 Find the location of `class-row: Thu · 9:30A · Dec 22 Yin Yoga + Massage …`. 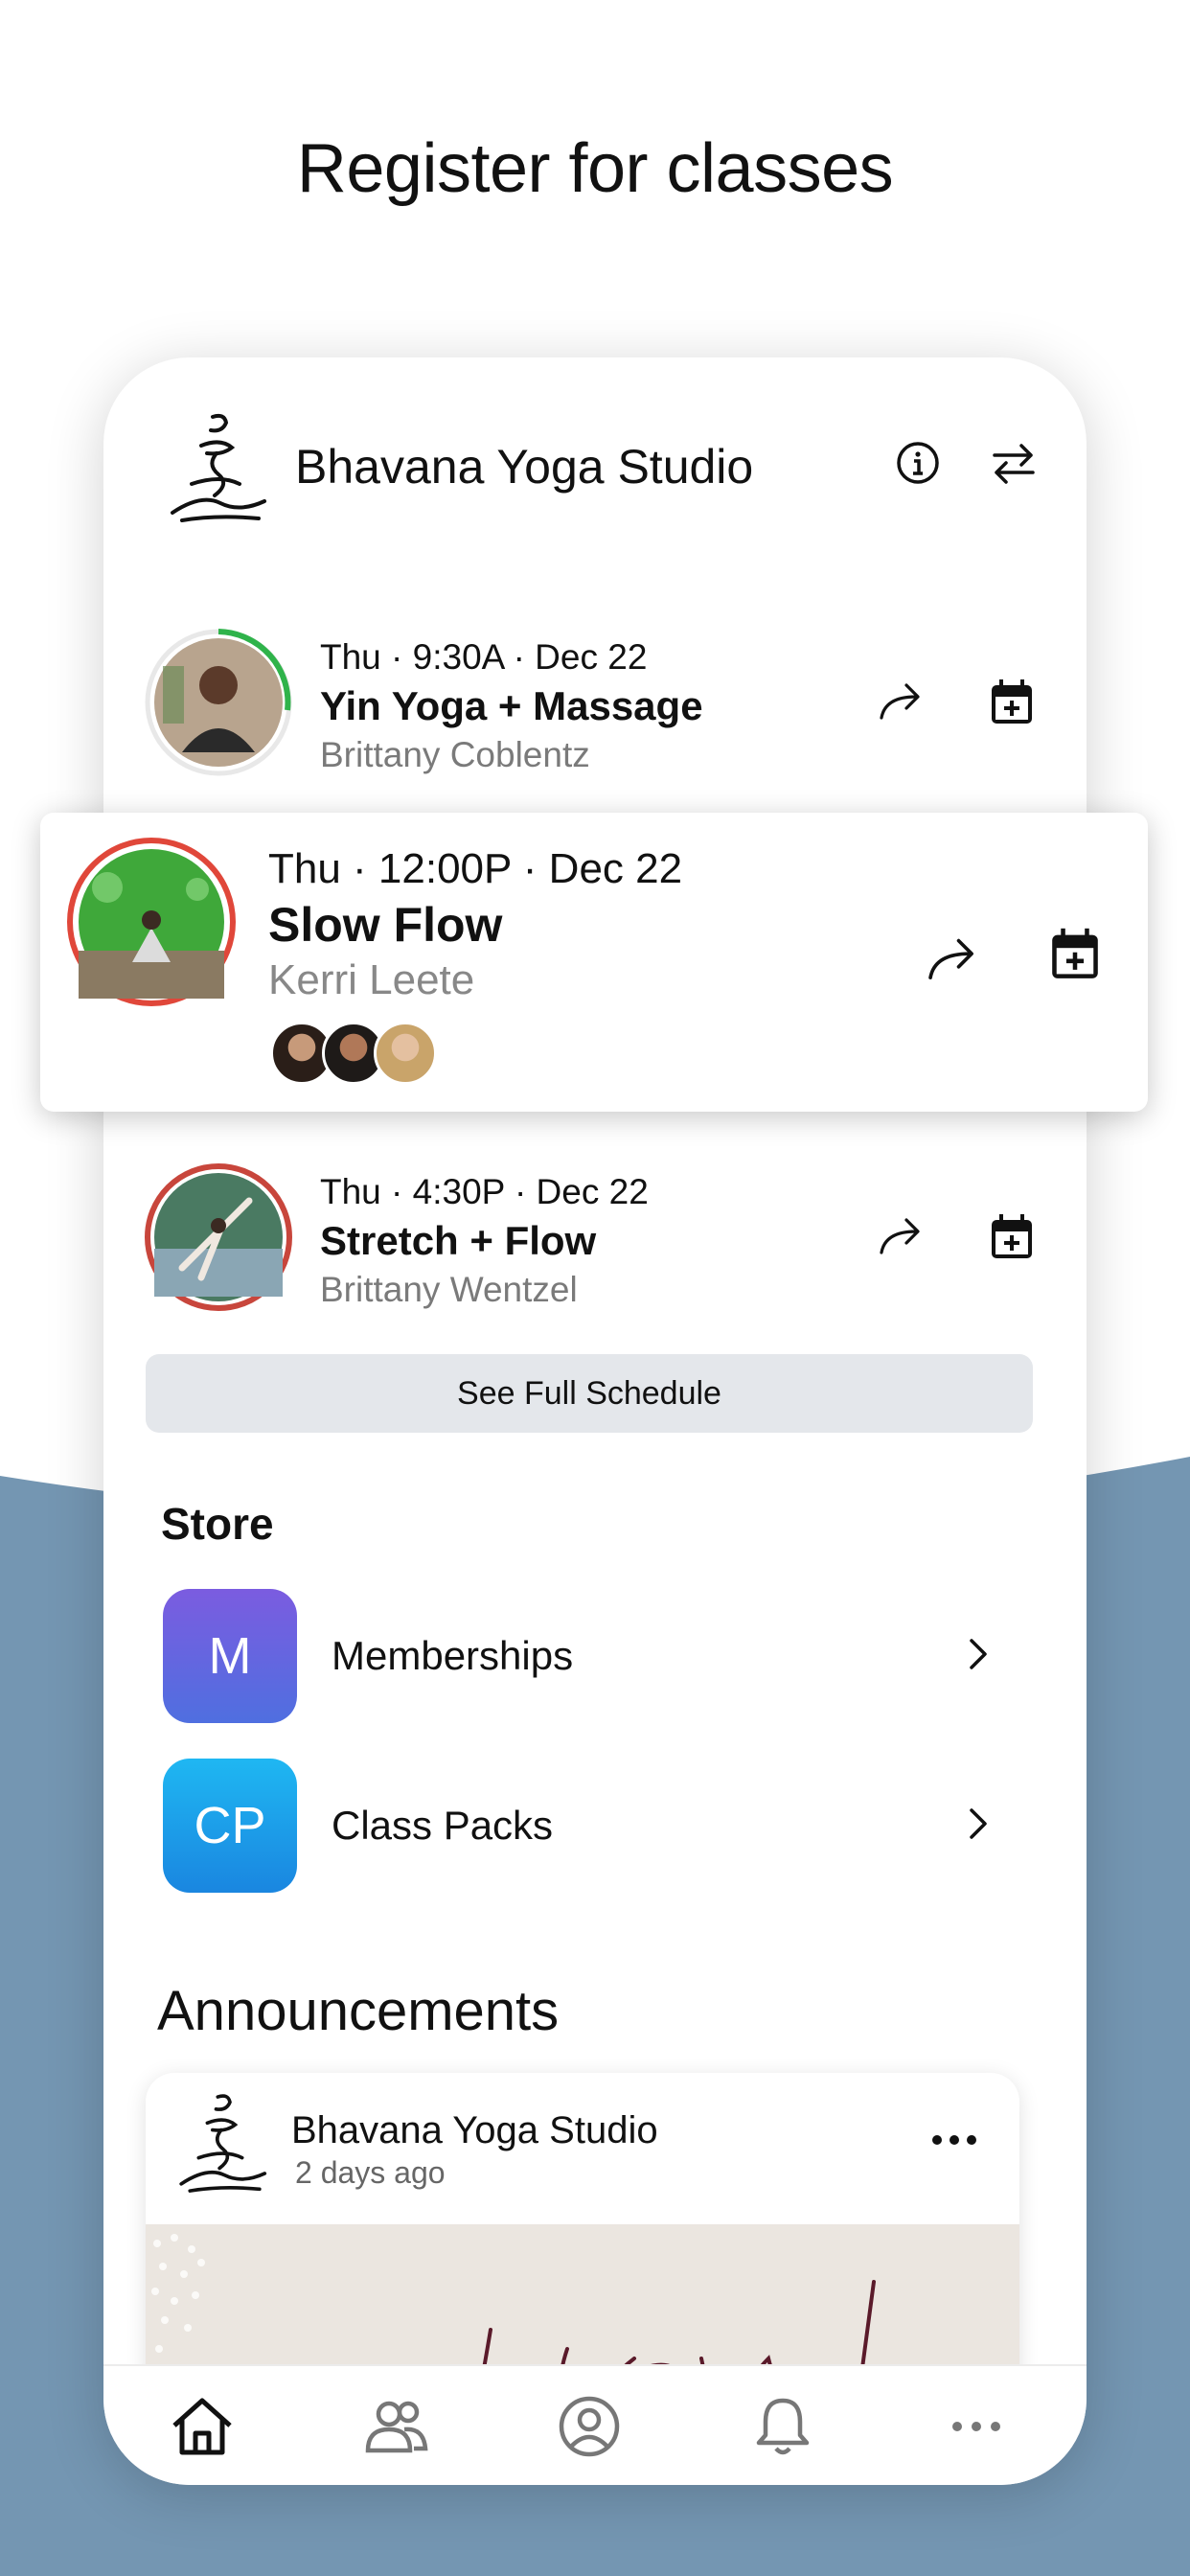

class-row: Thu · 9:30A · Dec 22 Yin Yoga + Massage … is located at coordinates (595, 712).